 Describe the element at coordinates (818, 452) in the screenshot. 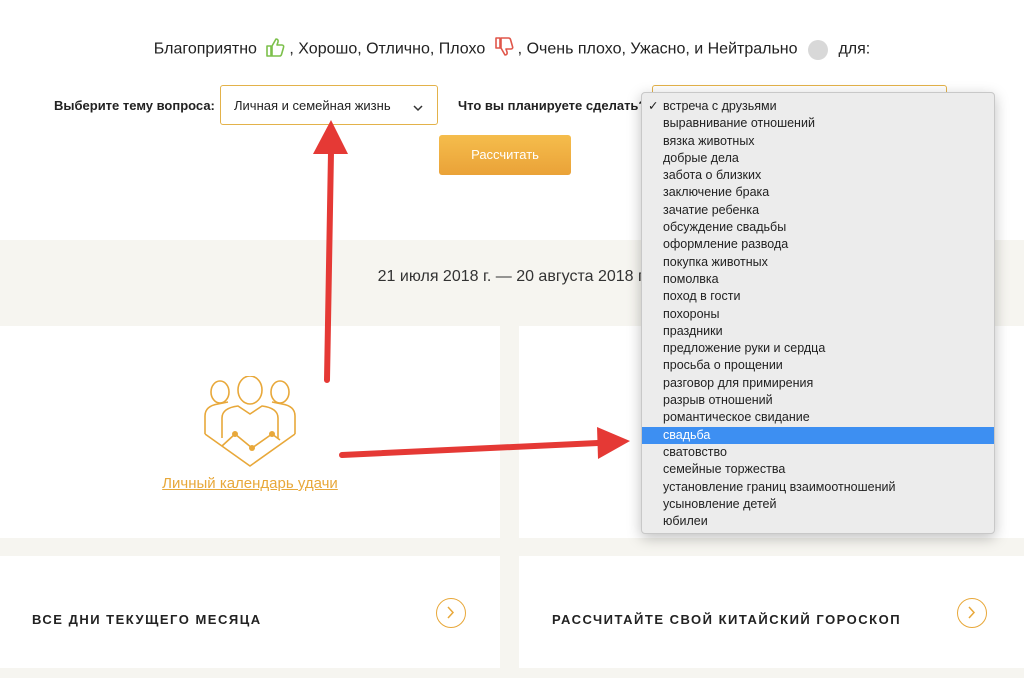

I see `dropdown-option: сватовство` at that location.